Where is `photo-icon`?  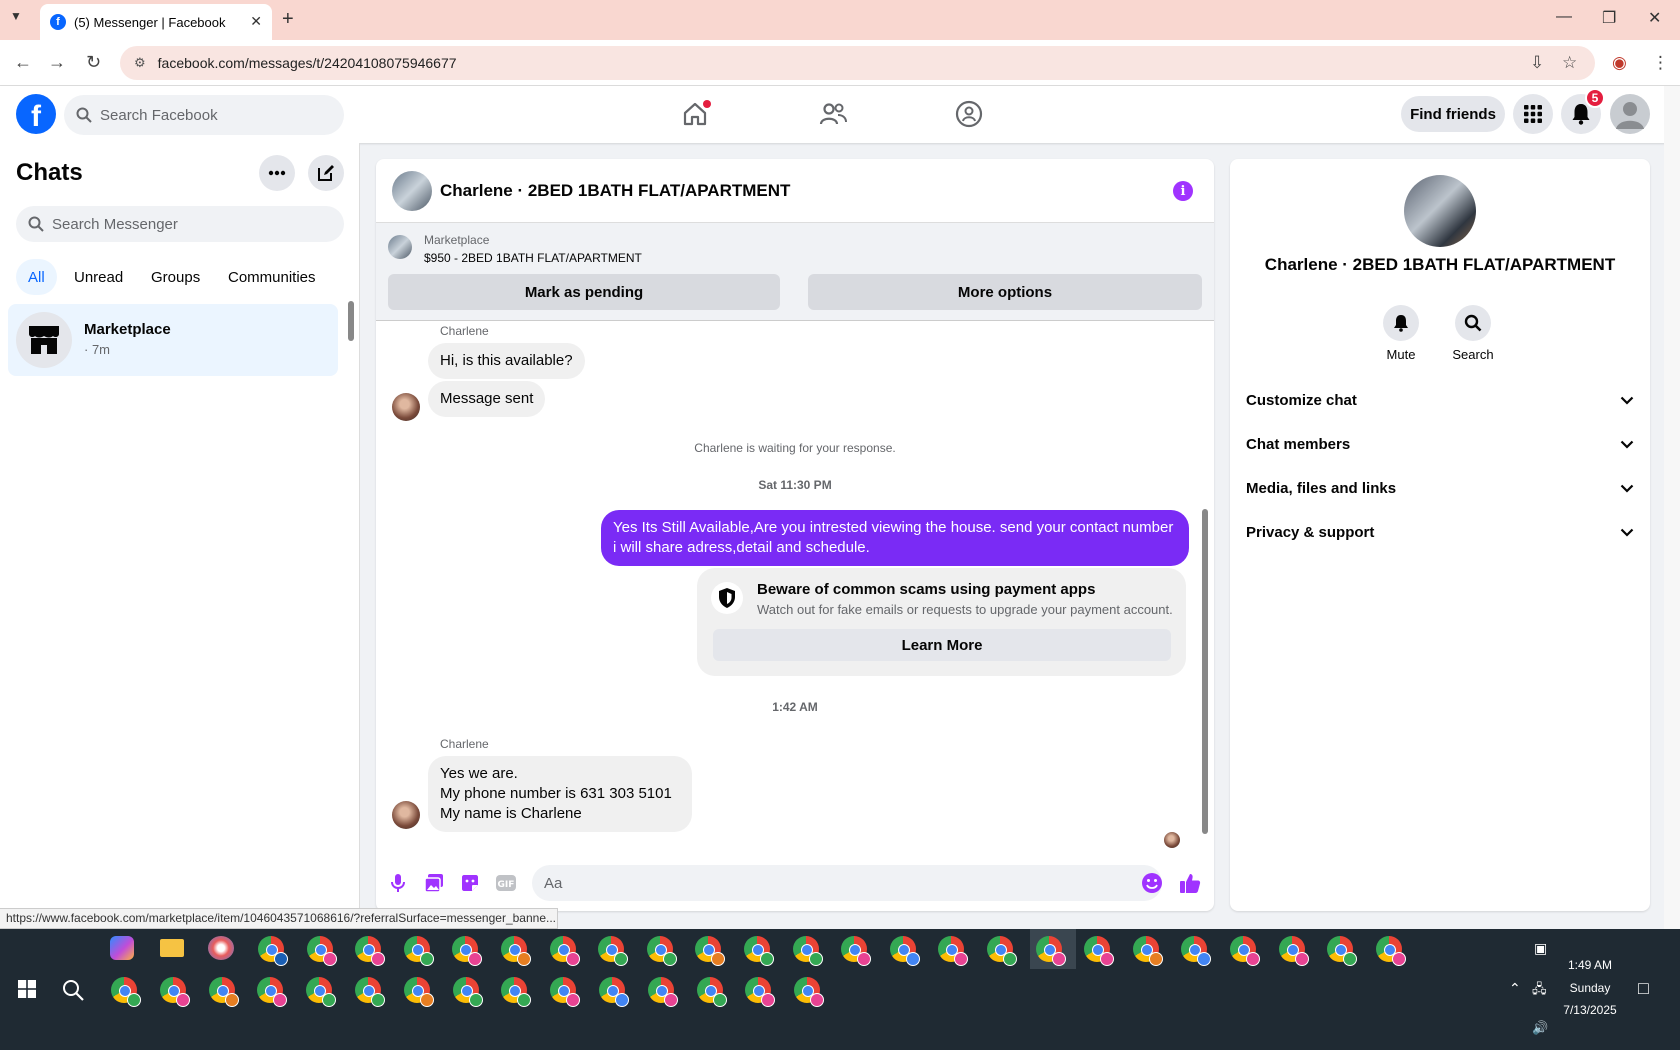
photo-icon is located at coordinates (434, 883).